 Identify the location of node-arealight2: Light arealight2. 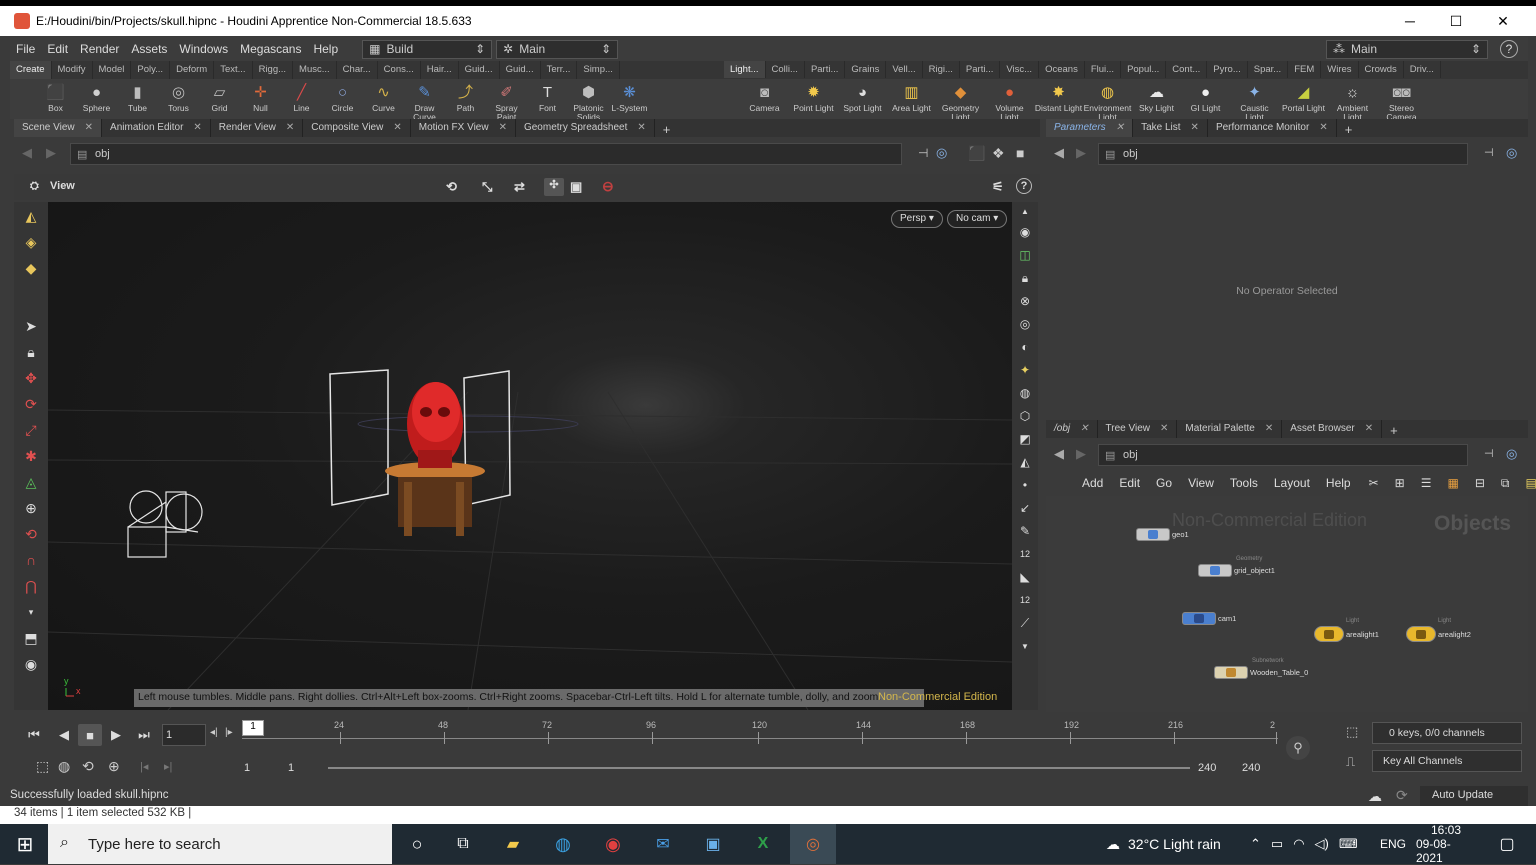
(1438, 630).